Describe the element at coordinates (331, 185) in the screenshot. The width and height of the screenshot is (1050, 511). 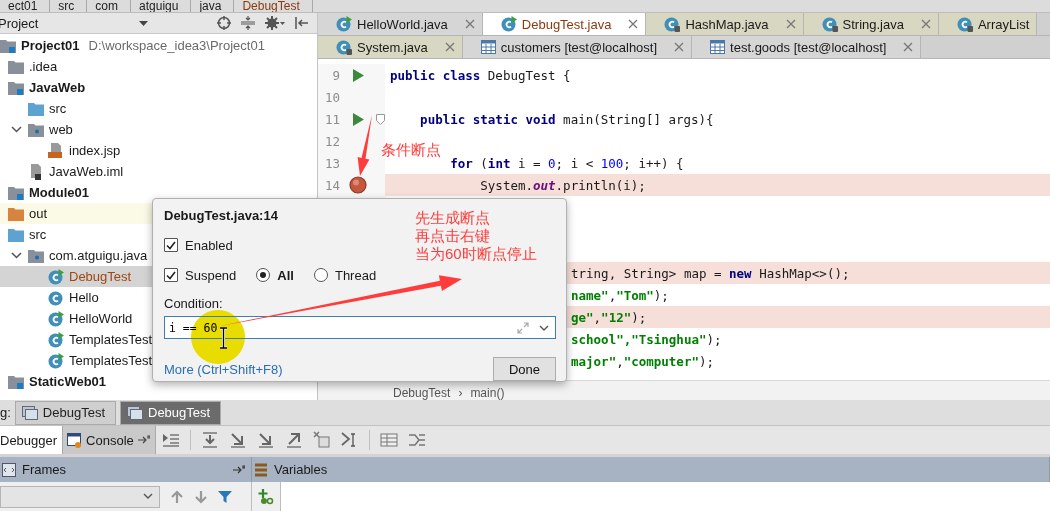
I see `line-number: 14` at that location.